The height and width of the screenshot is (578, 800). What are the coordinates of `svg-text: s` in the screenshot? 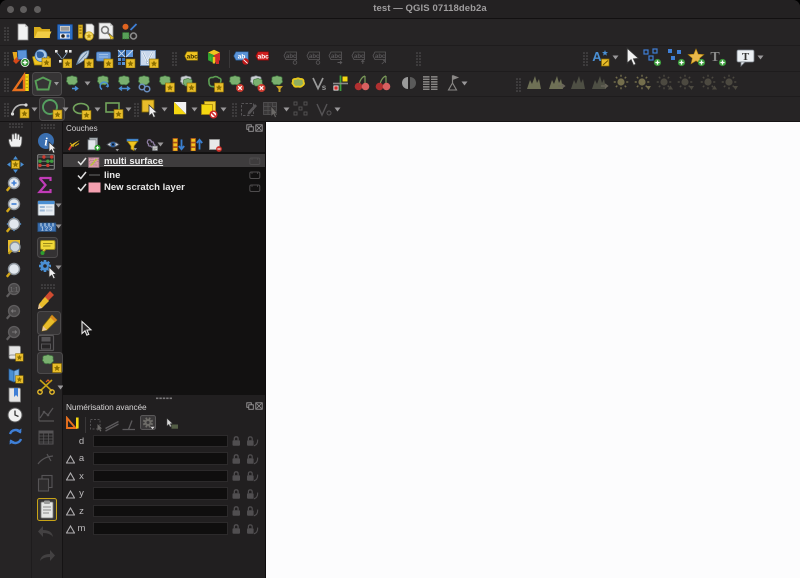 It's located at (324, 87).